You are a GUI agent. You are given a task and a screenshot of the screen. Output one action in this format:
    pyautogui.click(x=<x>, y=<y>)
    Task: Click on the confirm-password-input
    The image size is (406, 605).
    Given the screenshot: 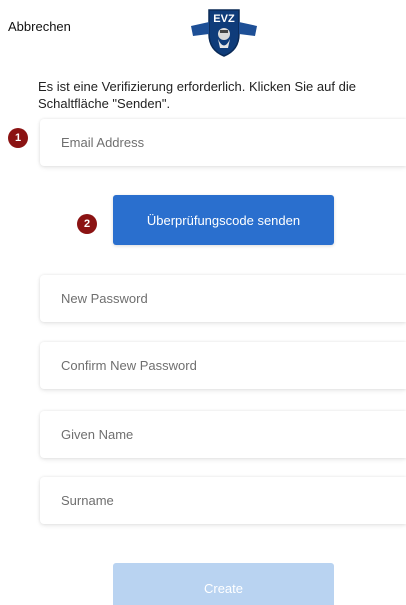 What is the action you would take?
    pyautogui.click(x=233, y=365)
    